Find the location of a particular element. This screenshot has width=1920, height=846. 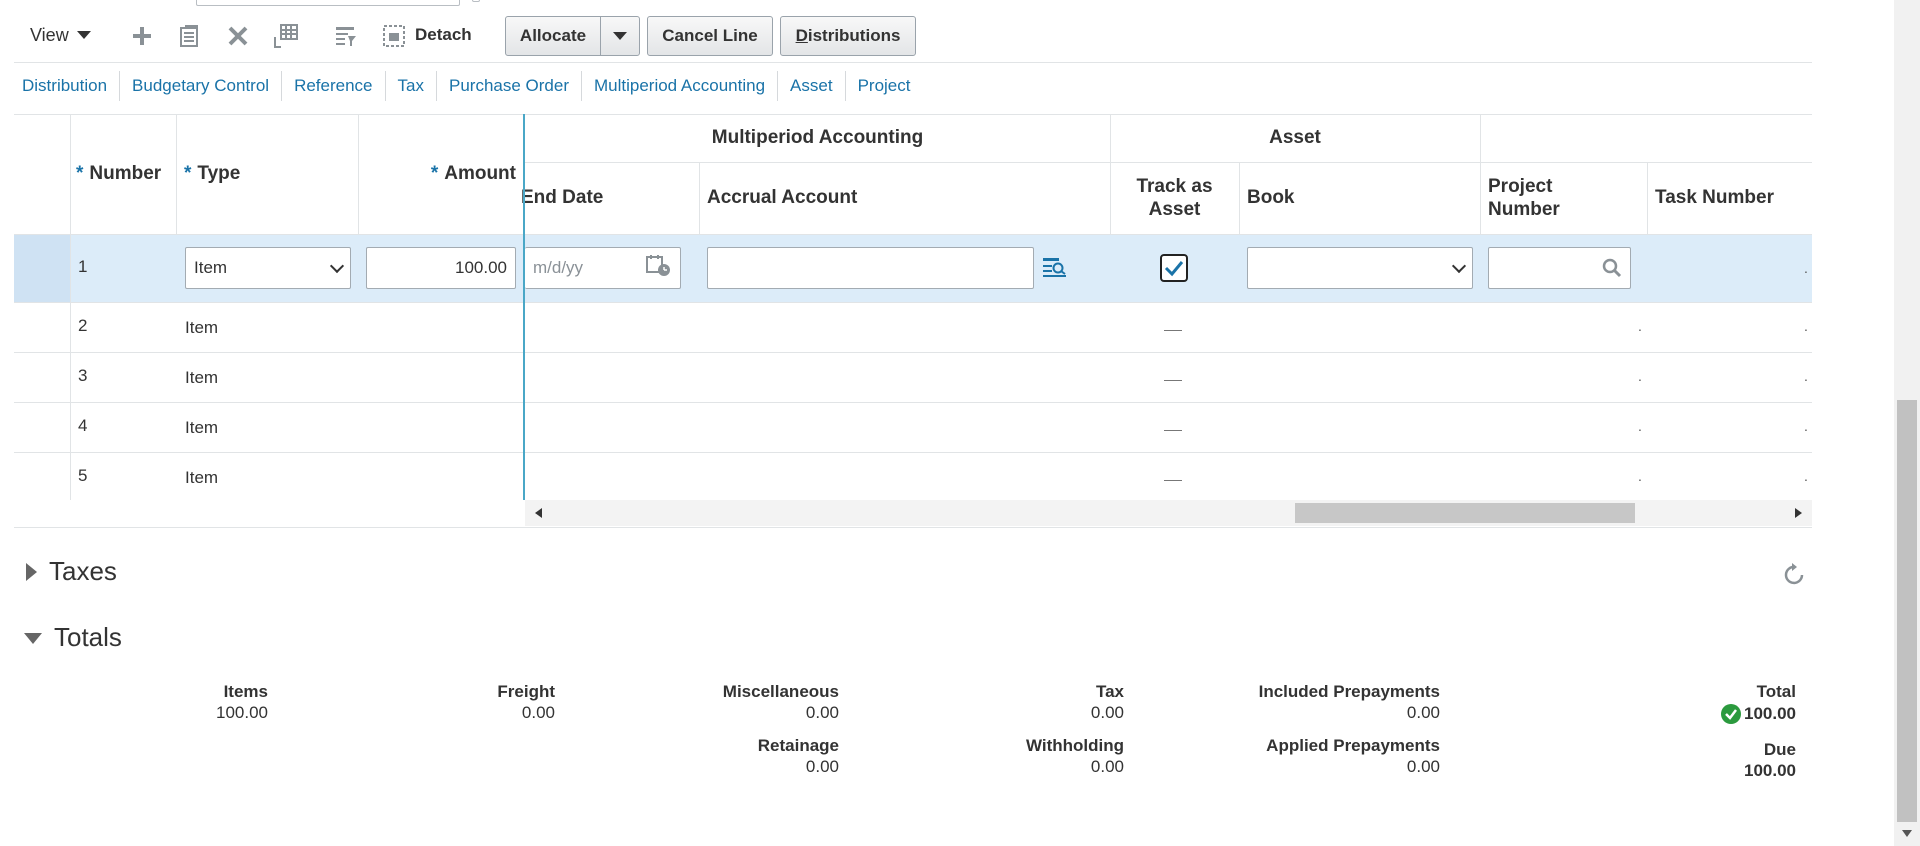

column-header-number: * Number is located at coordinates (126, 174).